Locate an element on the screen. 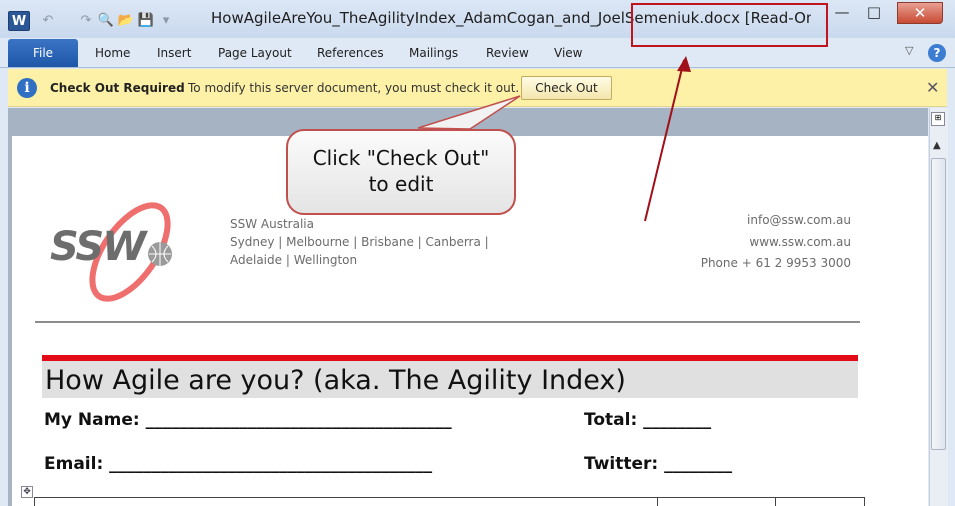 This screenshot has height=506, width=955. ssw-logo: SSW is located at coordinates (98, 247).